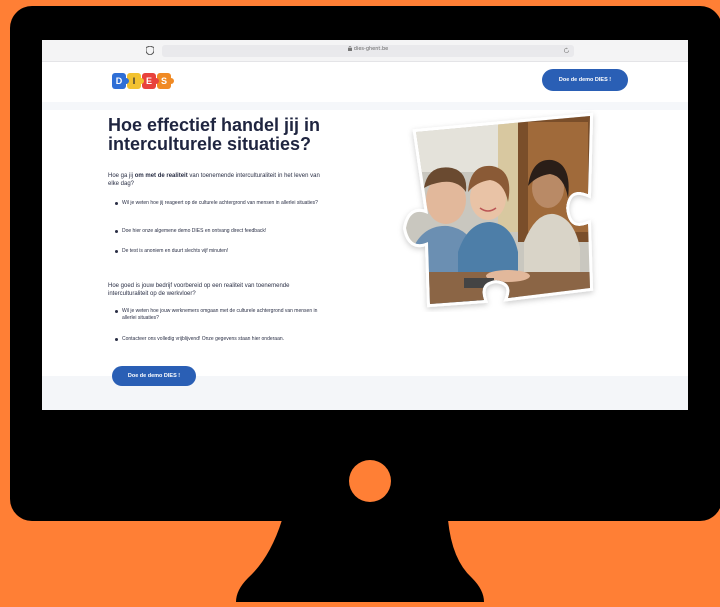 The height and width of the screenshot is (607, 720). Describe the element at coordinates (150, 50) in the screenshot. I see `shield-icon` at that location.